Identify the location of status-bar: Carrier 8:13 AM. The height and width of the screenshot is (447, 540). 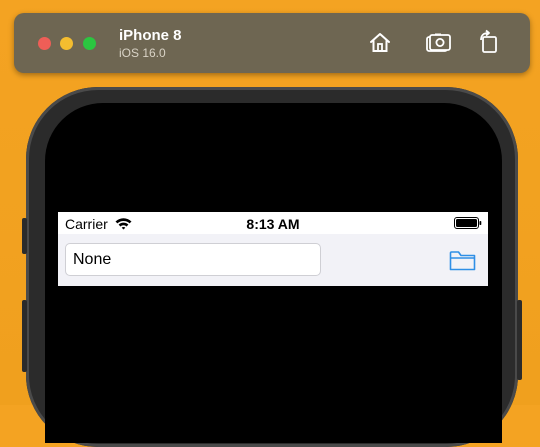
(273, 223).